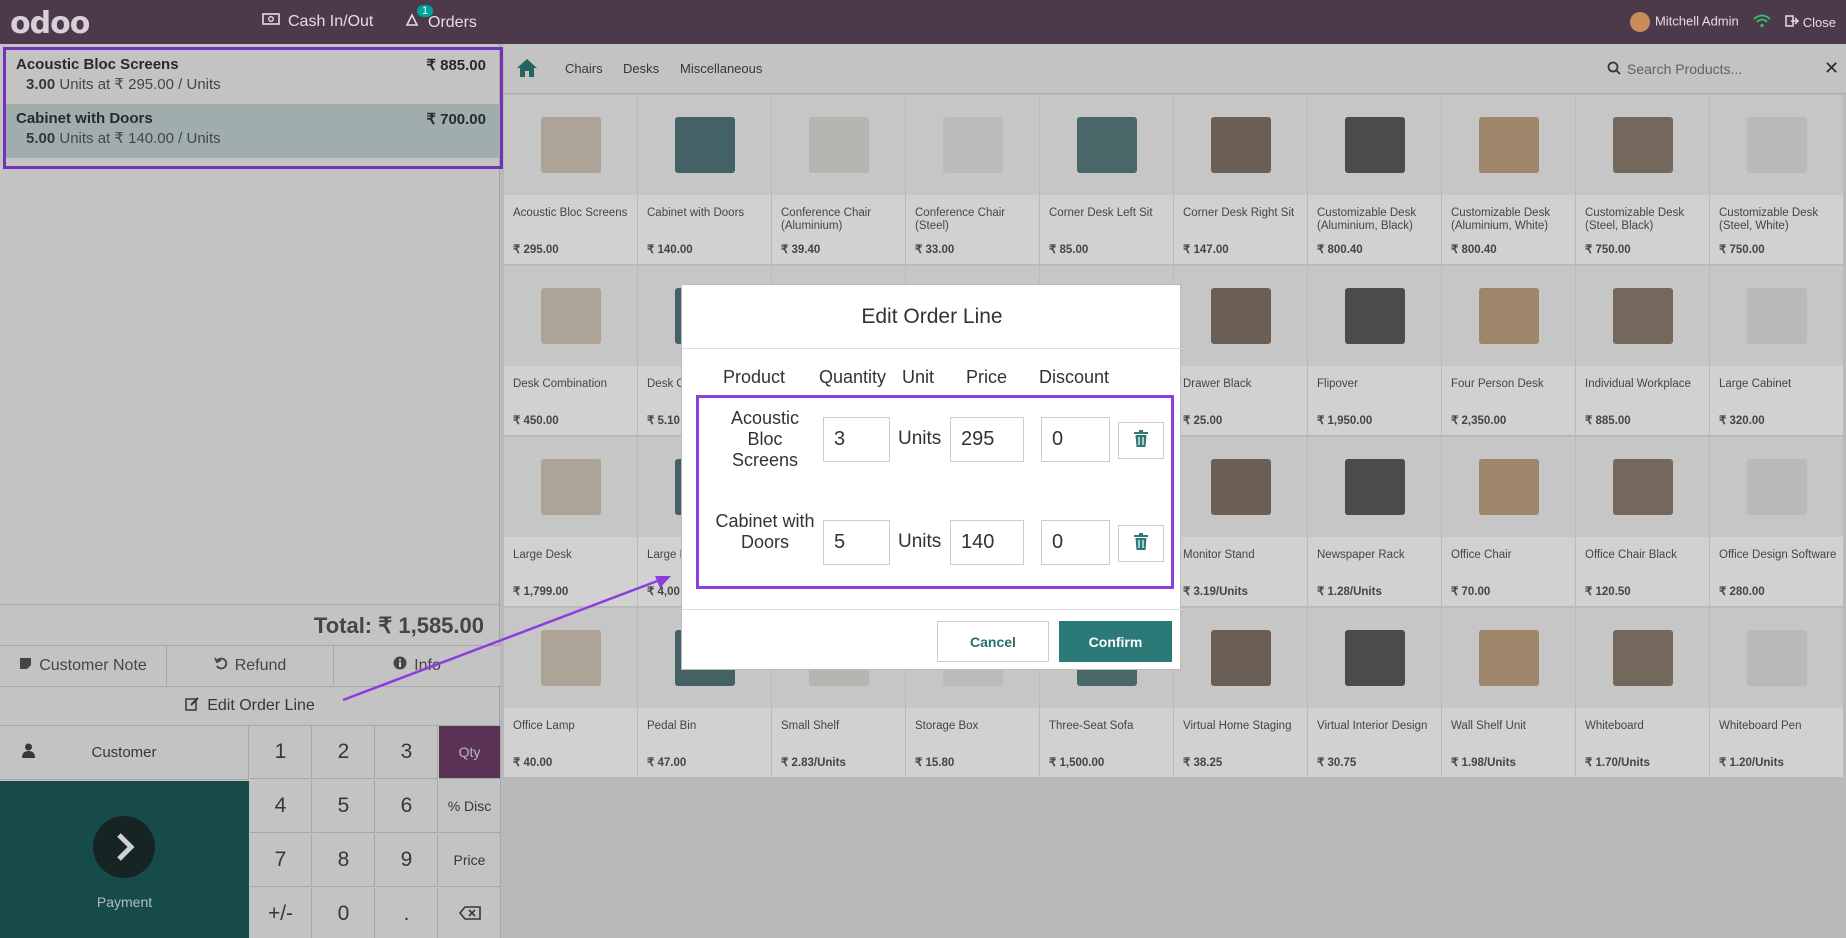 Image resolution: width=1846 pixels, height=938 pixels. What do you see at coordinates (456, 119) in the screenshot?
I see `order-line-price: ₹ 700.00` at bounding box center [456, 119].